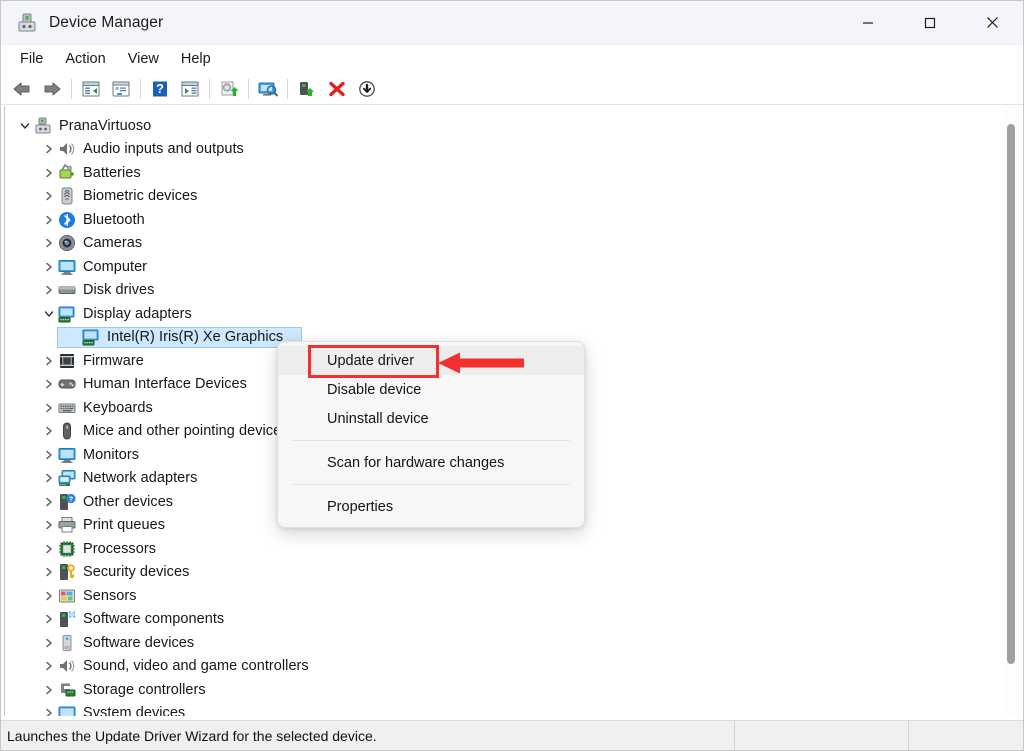 The height and width of the screenshot is (751, 1024). I want to click on back-icon, so click(22, 89).